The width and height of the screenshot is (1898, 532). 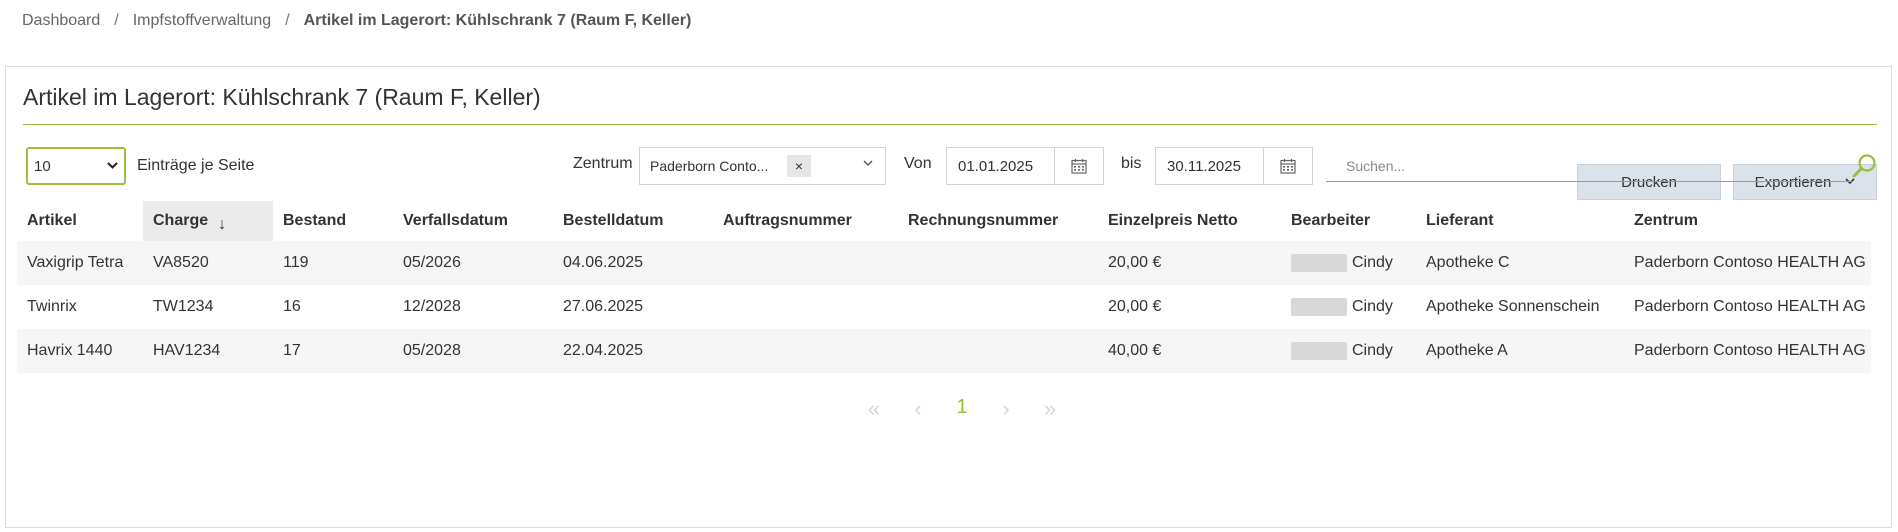 I want to click on cell-artikel: Vaxigrip Tetra, so click(x=80, y=263).